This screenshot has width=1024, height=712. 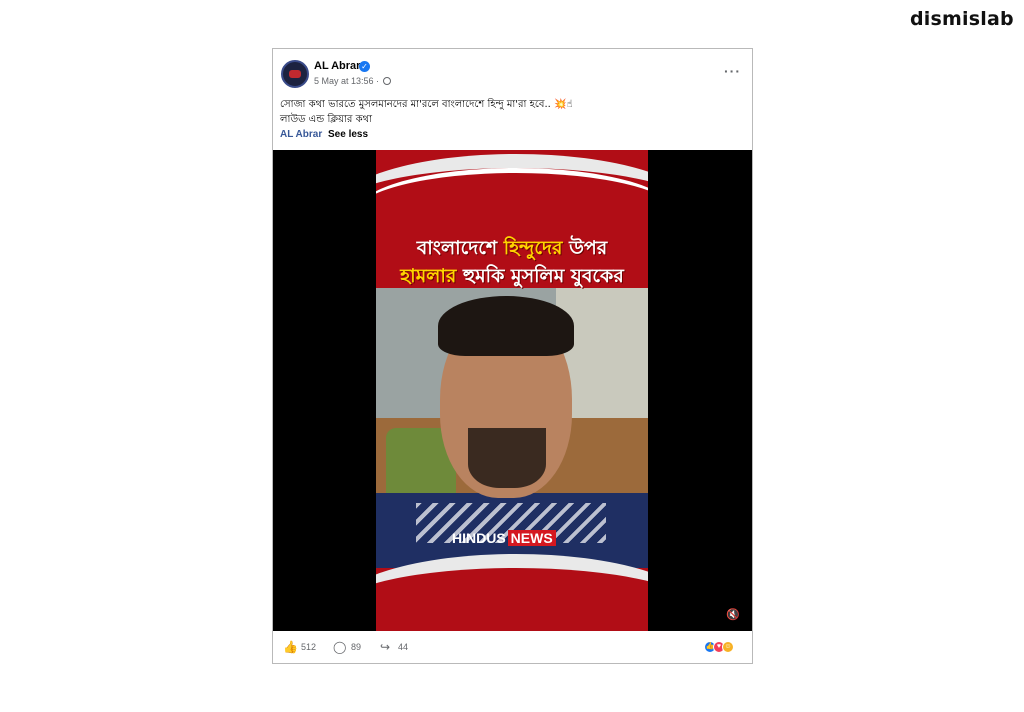 What do you see at coordinates (385, 647) in the screenshot?
I see `share-arrow-icon: ↪` at bounding box center [385, 647].